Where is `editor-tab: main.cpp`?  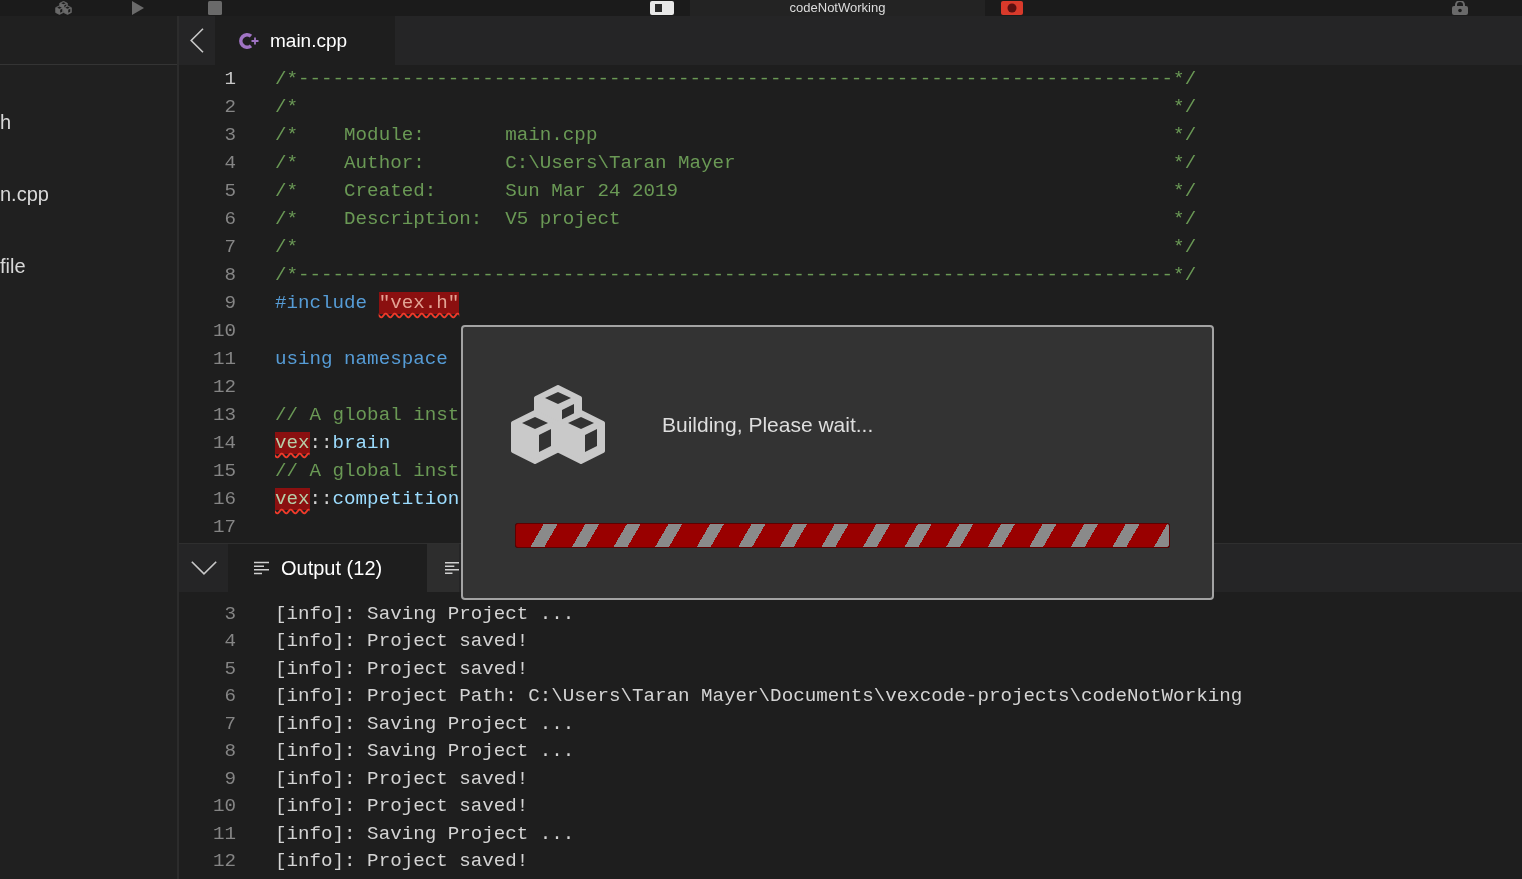
editor-tab: main.cpp is located at coordinates (305, 40).